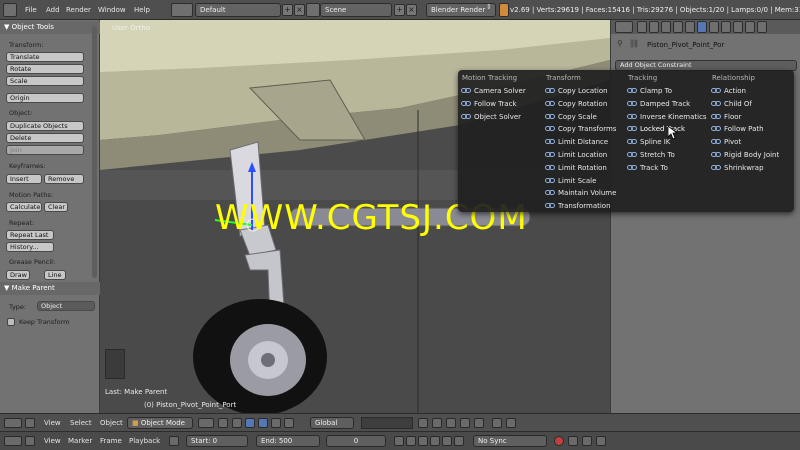 This screenshot has height=450, width=800. Describe the element at coordinates (738, 27) in the screenshot. I see `material-tab-icon` at that location.